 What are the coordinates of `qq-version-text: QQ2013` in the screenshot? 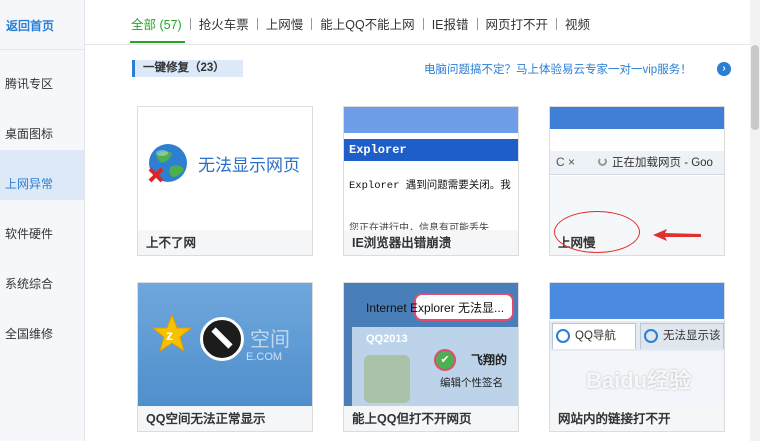 It's located at (387, 339).